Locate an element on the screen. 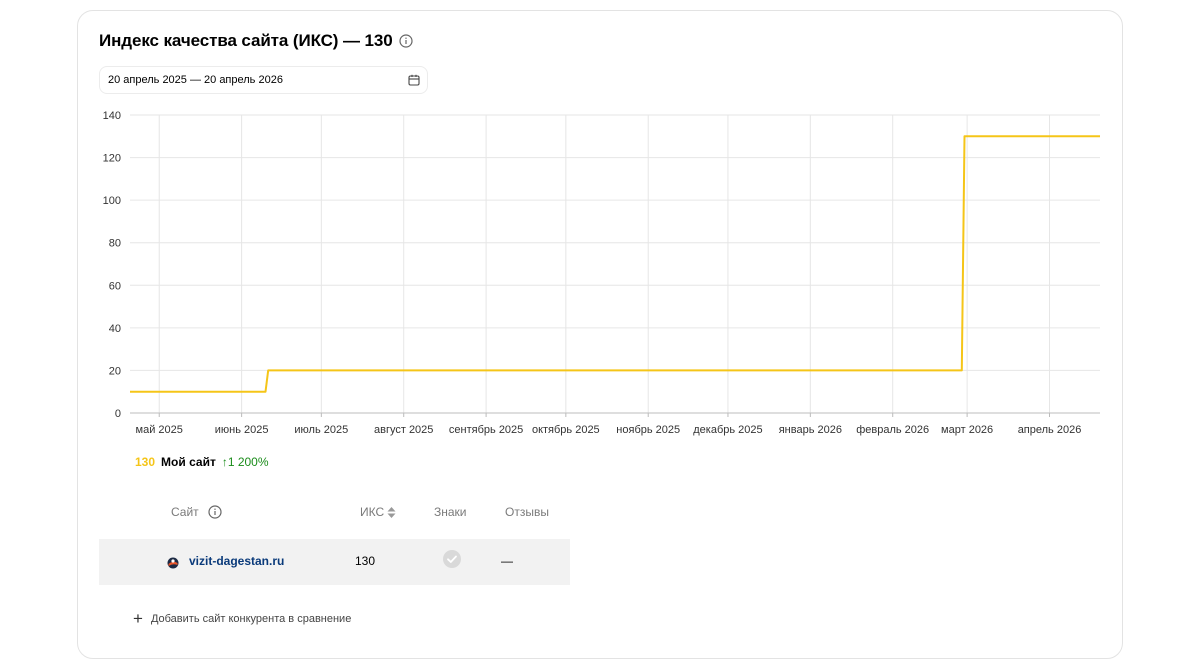  legend-value: 130 is located at coordinates (145, 462).